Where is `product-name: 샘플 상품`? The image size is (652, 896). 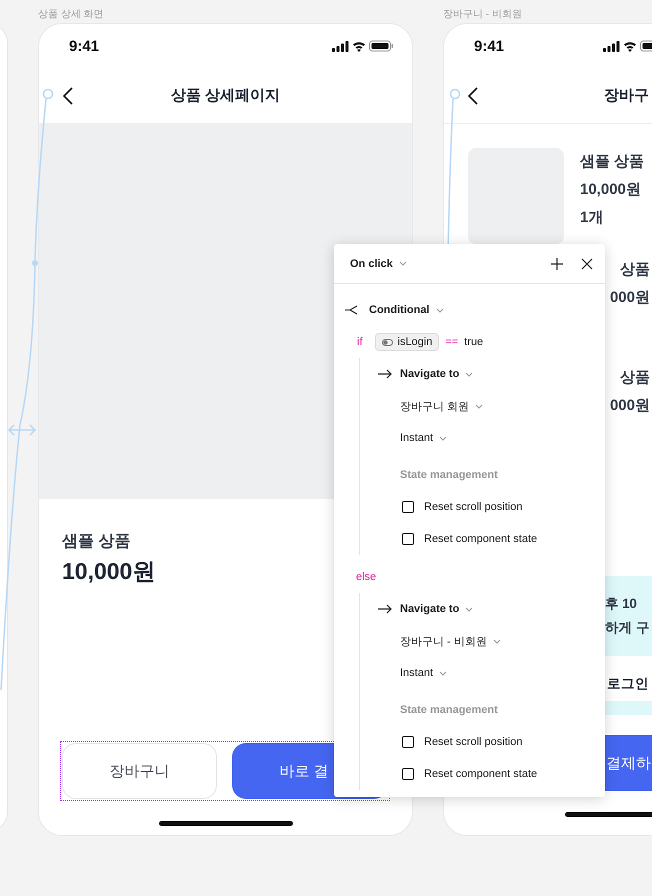
product-name: 샘플 상품 is located at coordinates (96, 542).